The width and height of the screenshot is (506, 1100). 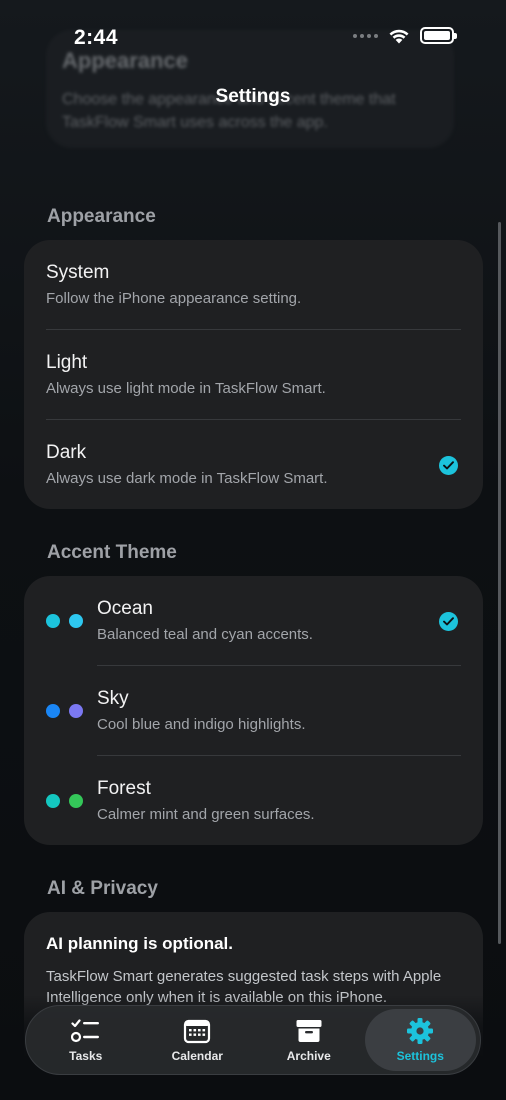 What do you see at coordinates (113, 698) in the screenshot?
I see `option-title: Sky` at bounding box center [113, 698].